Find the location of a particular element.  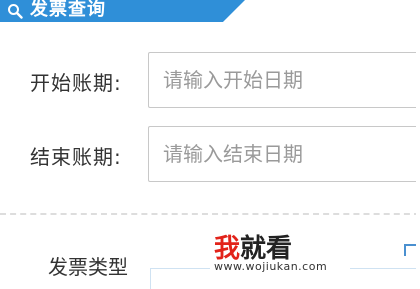

watermark: 我就看 www.wojiukan.com is located at coordinates (280, 254).